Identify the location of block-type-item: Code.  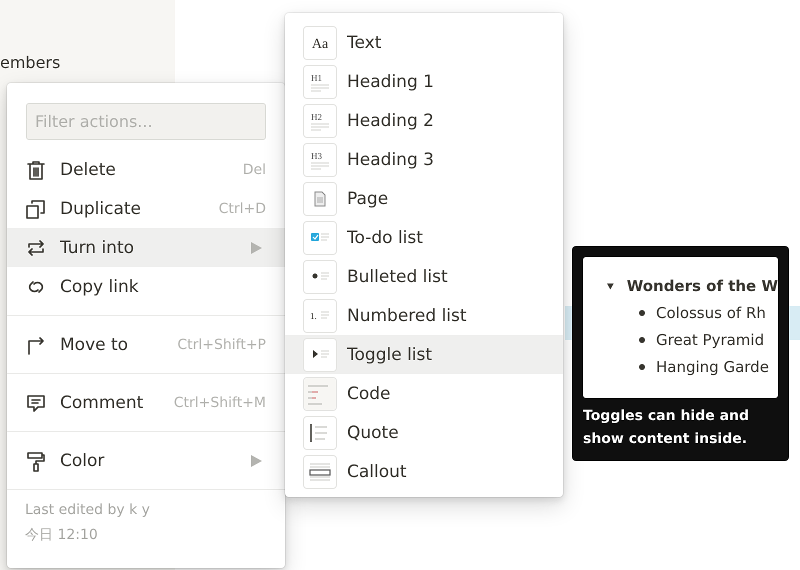
(424, 393).